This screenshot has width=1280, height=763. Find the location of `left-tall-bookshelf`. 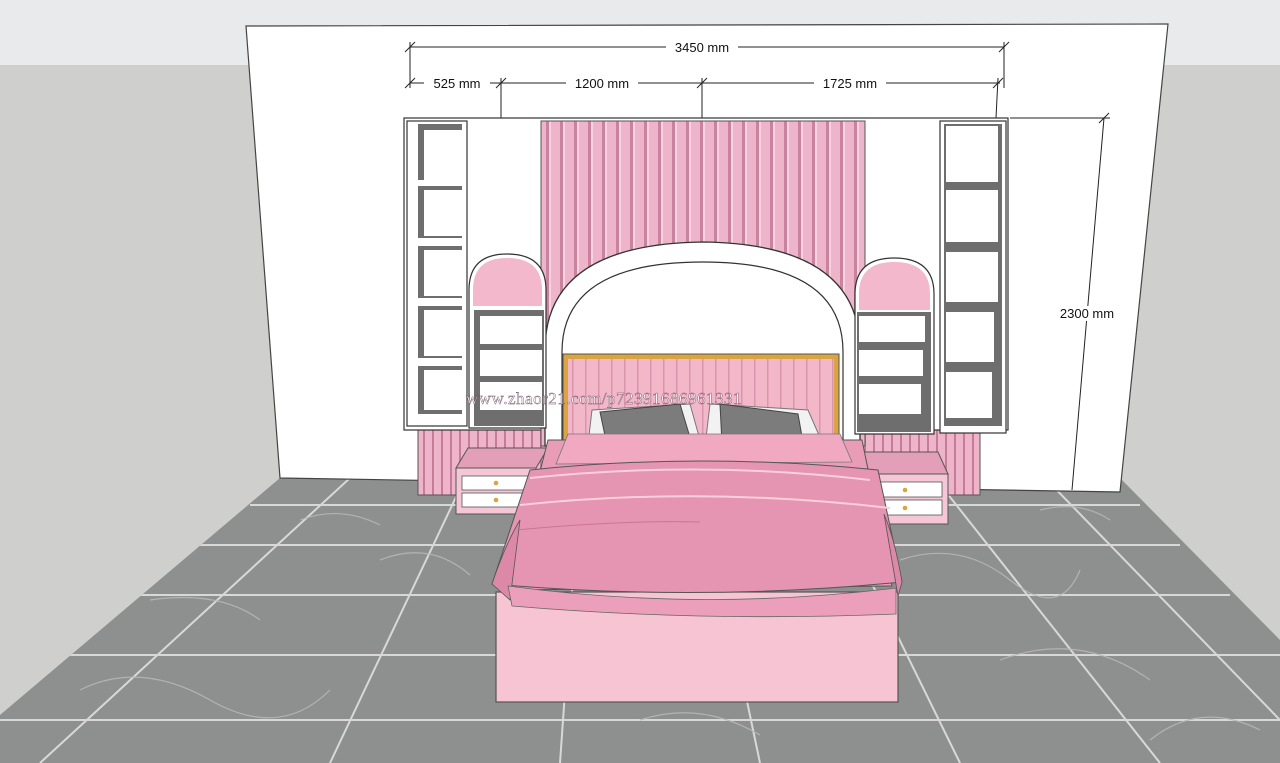

left-tall-bookshelf is located at coordinates (437, 273).